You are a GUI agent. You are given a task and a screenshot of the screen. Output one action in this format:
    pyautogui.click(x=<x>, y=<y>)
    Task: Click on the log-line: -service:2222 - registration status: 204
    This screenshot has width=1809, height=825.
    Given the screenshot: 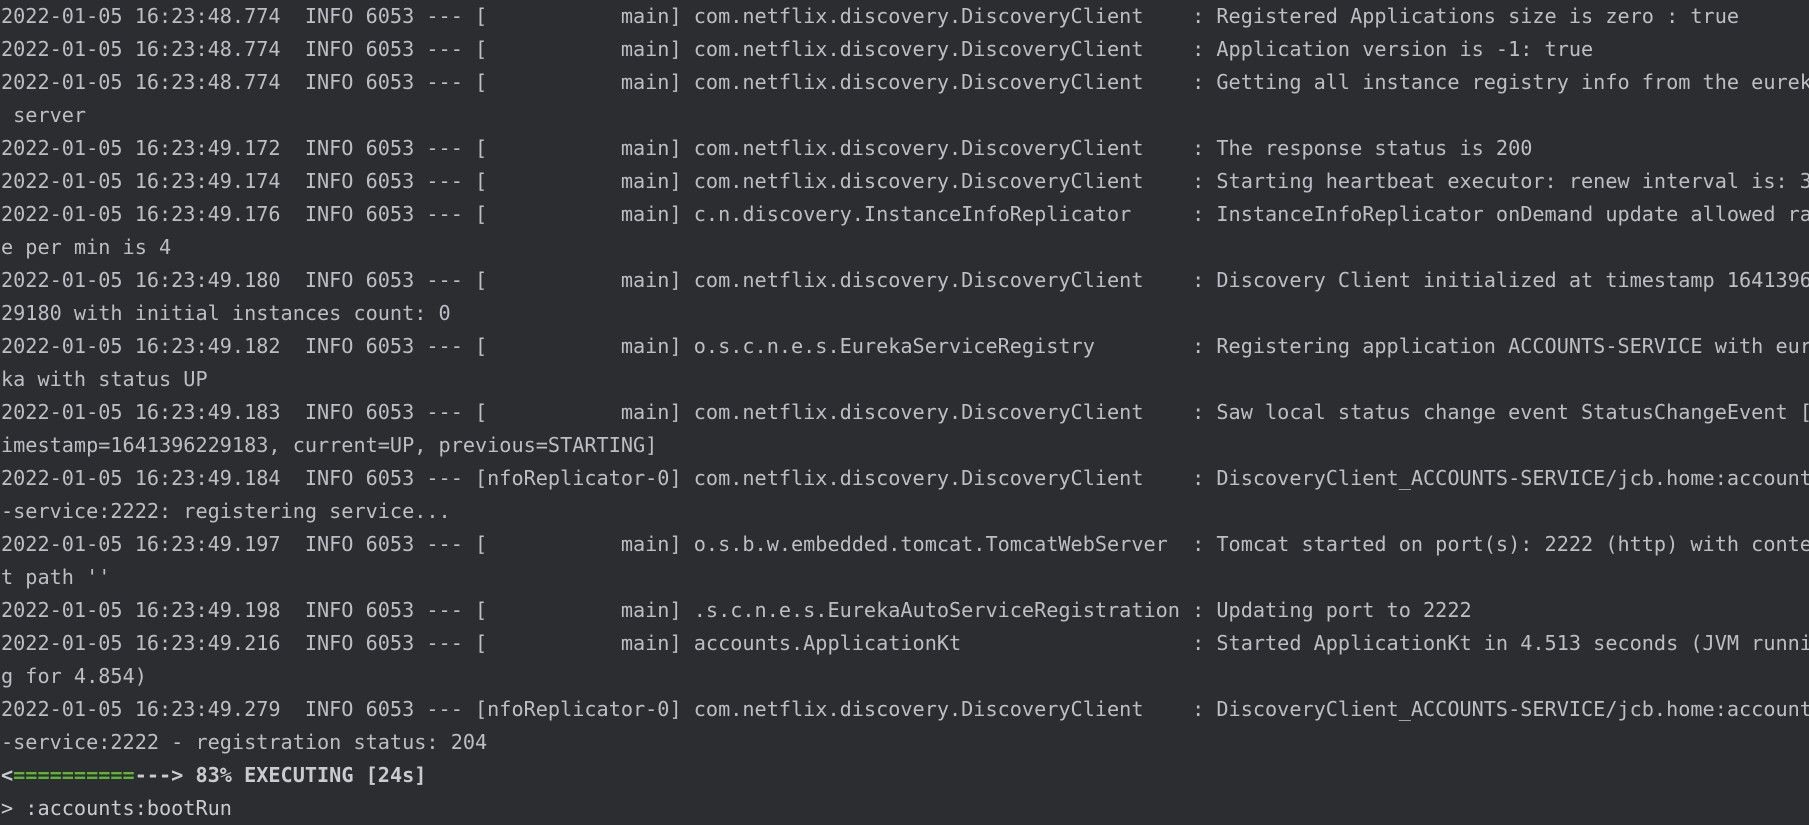 What is the action you would take?
    pyautogui.click(x=244, y=742)
    